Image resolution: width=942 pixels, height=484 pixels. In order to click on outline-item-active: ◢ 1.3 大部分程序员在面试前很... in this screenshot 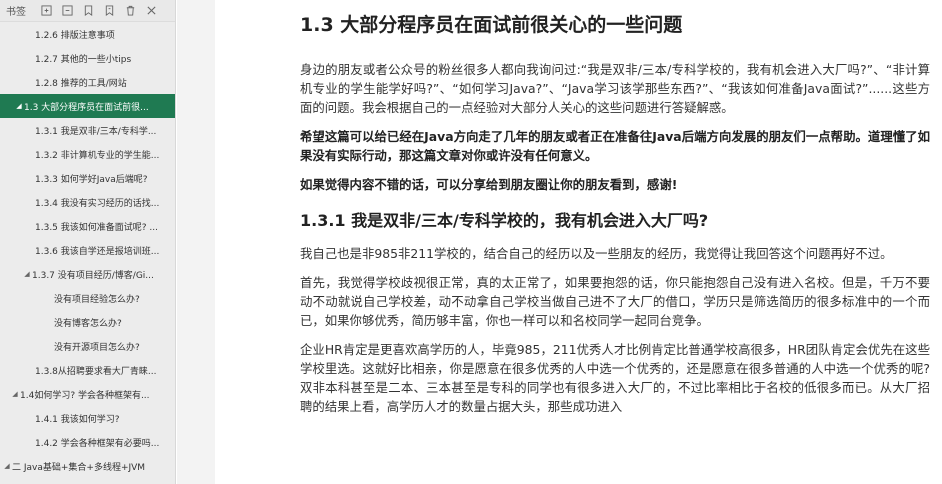, I will do `click(87, 106)`.